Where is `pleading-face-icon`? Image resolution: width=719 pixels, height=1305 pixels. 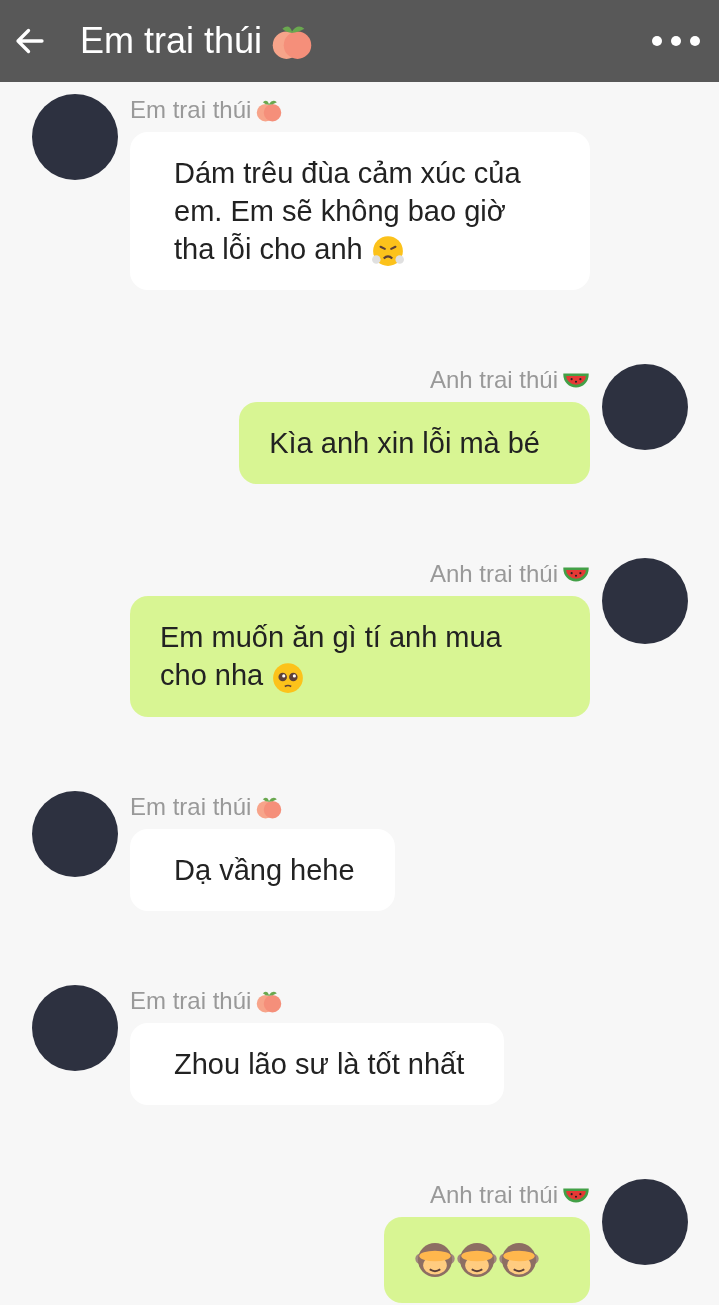 pleading-face-icon is located at coordinates (288, 677).